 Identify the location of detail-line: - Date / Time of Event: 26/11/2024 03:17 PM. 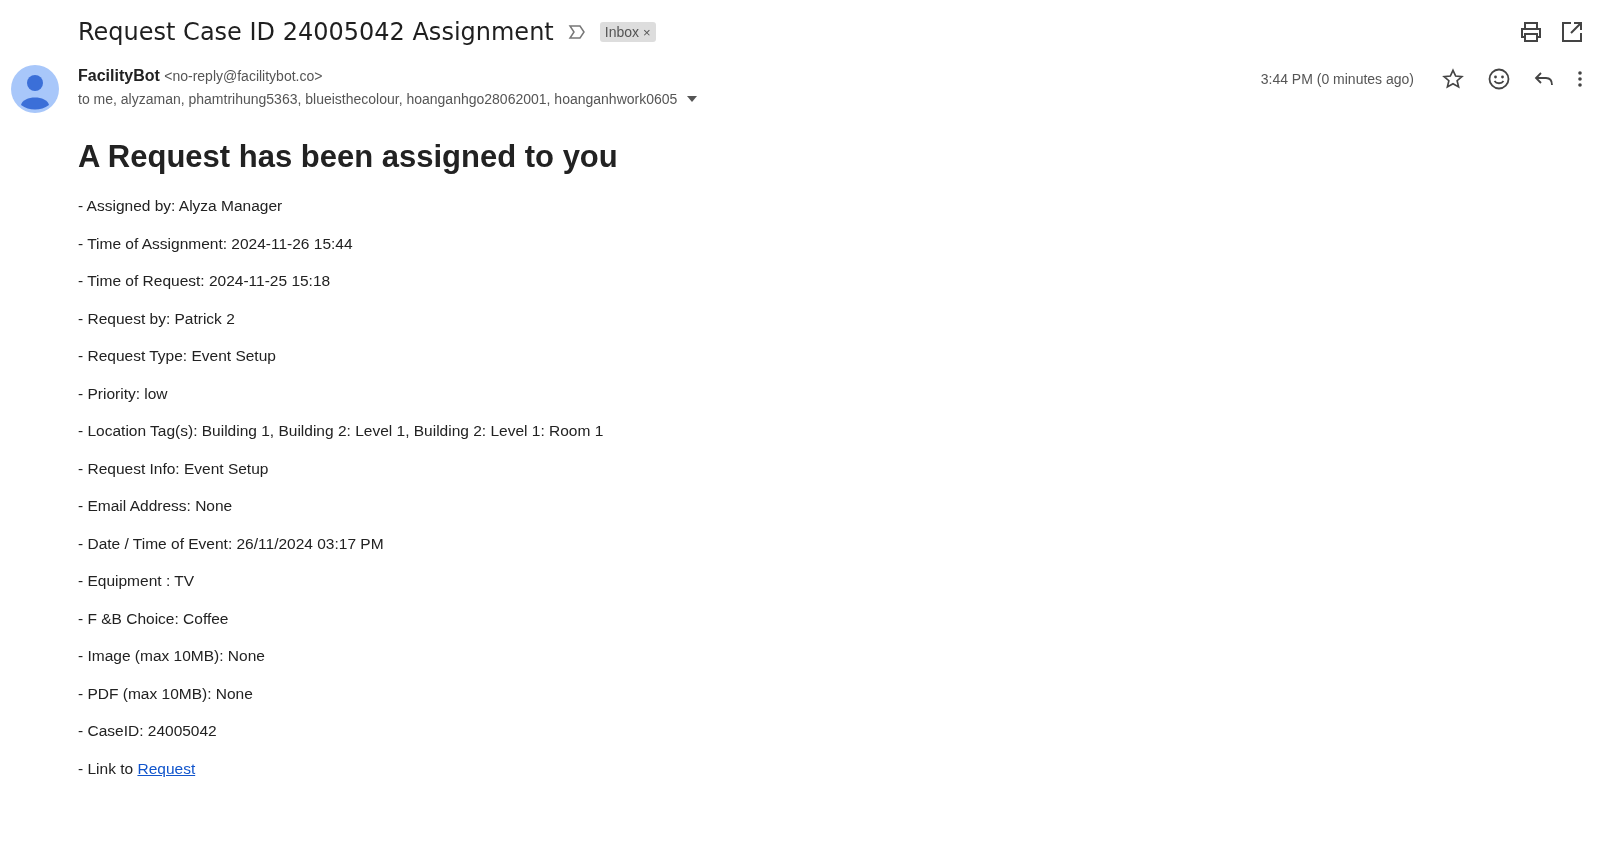
(231, 543).